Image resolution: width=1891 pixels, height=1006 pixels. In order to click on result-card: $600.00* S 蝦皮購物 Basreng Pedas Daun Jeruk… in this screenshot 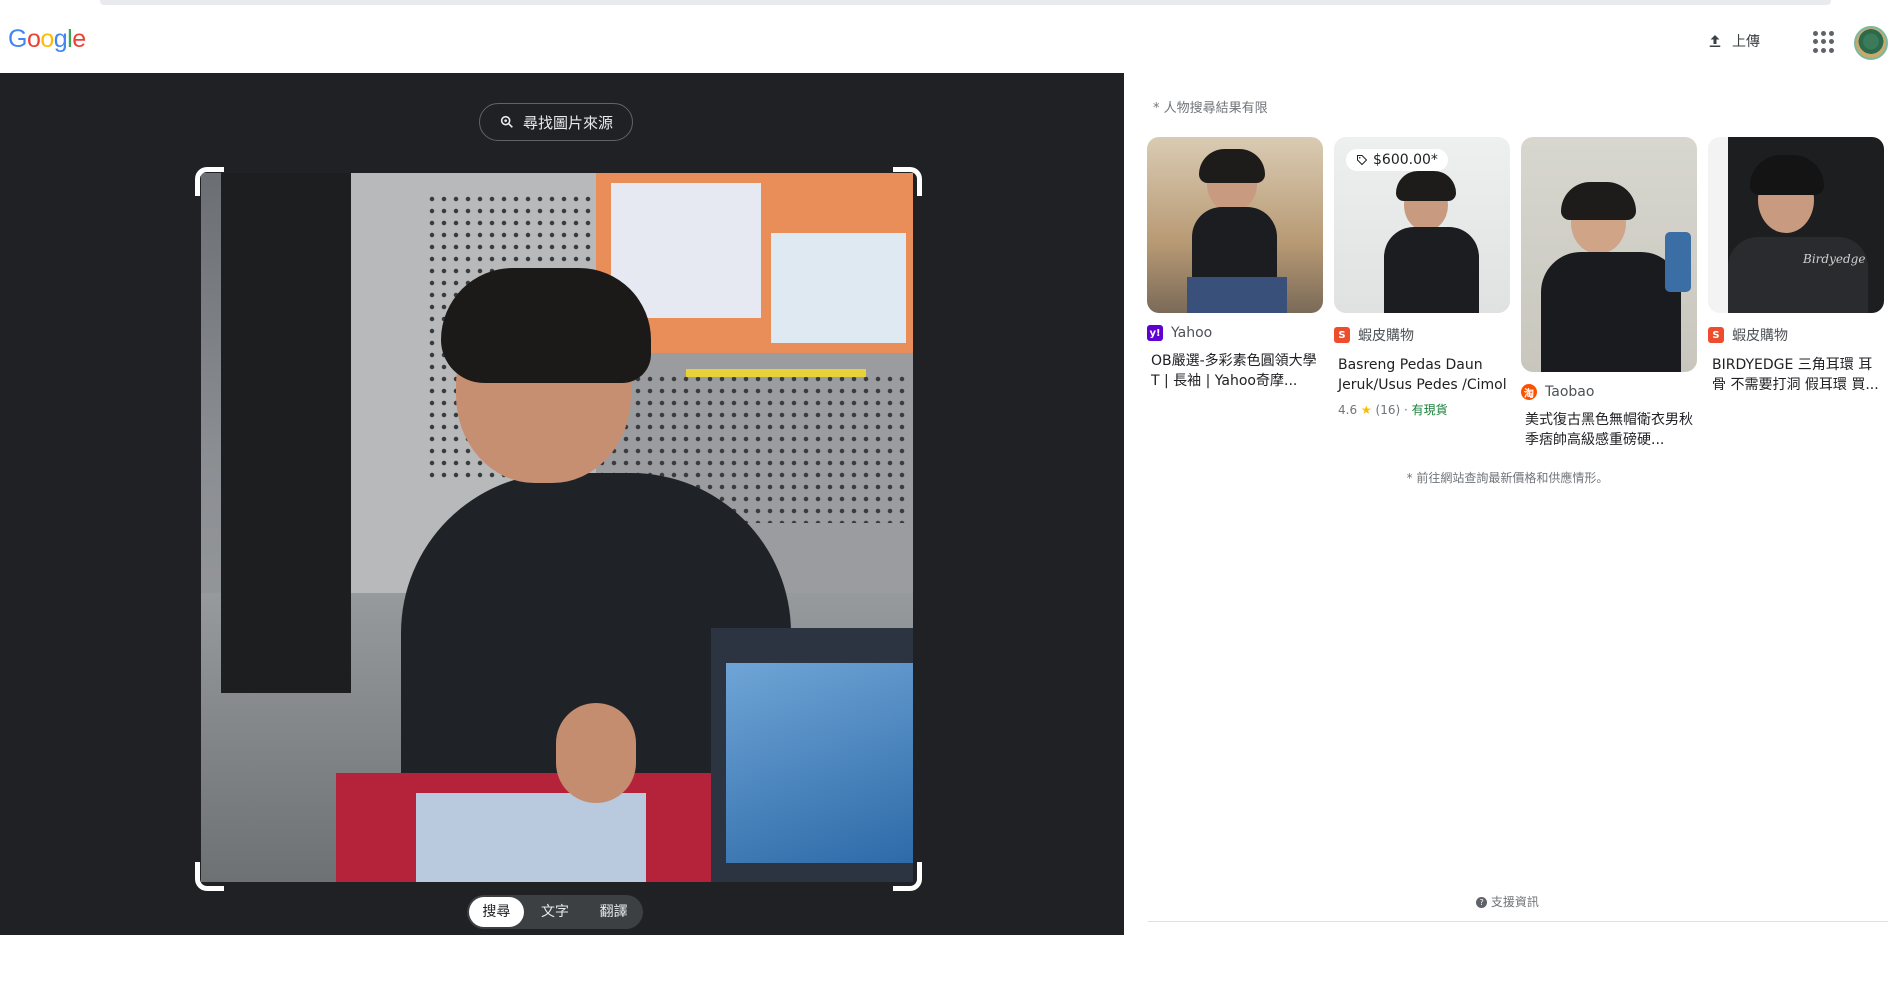, I will do `click(1422, 277)`.